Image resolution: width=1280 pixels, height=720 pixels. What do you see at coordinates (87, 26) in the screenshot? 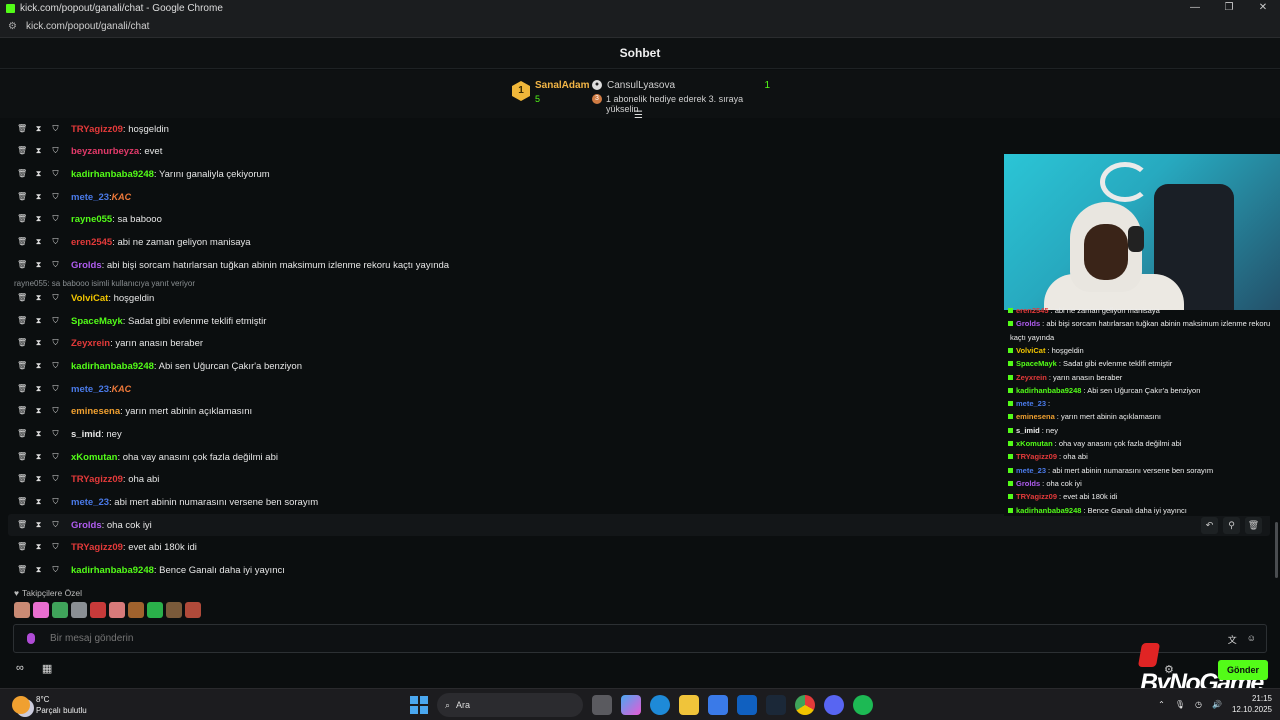
I see `url-text: kick.com/popout/ganali/chat` at bounding box center [87, 26].